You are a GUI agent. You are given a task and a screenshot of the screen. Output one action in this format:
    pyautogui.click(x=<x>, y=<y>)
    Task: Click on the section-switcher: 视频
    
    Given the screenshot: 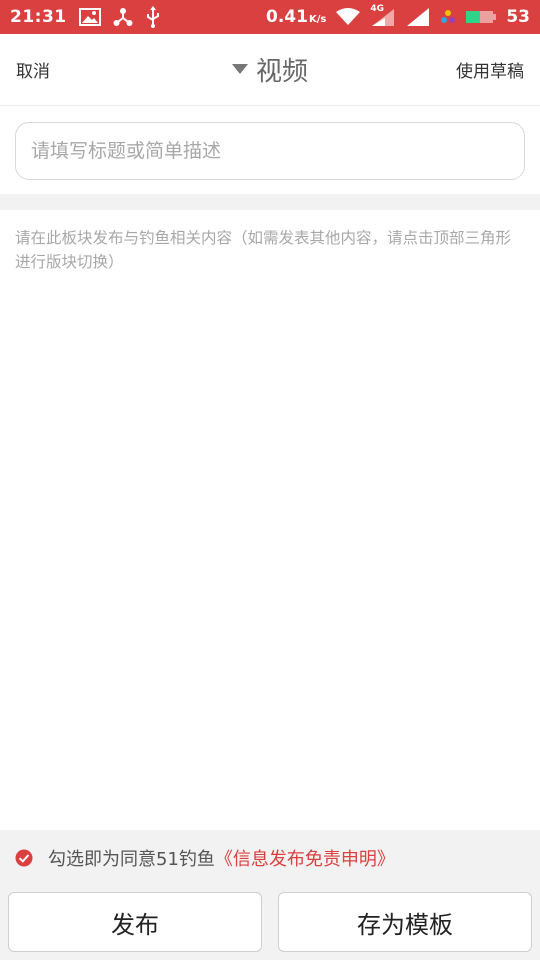 What is the action you would take?
    pyautogui.click(x=269, y=69)
    